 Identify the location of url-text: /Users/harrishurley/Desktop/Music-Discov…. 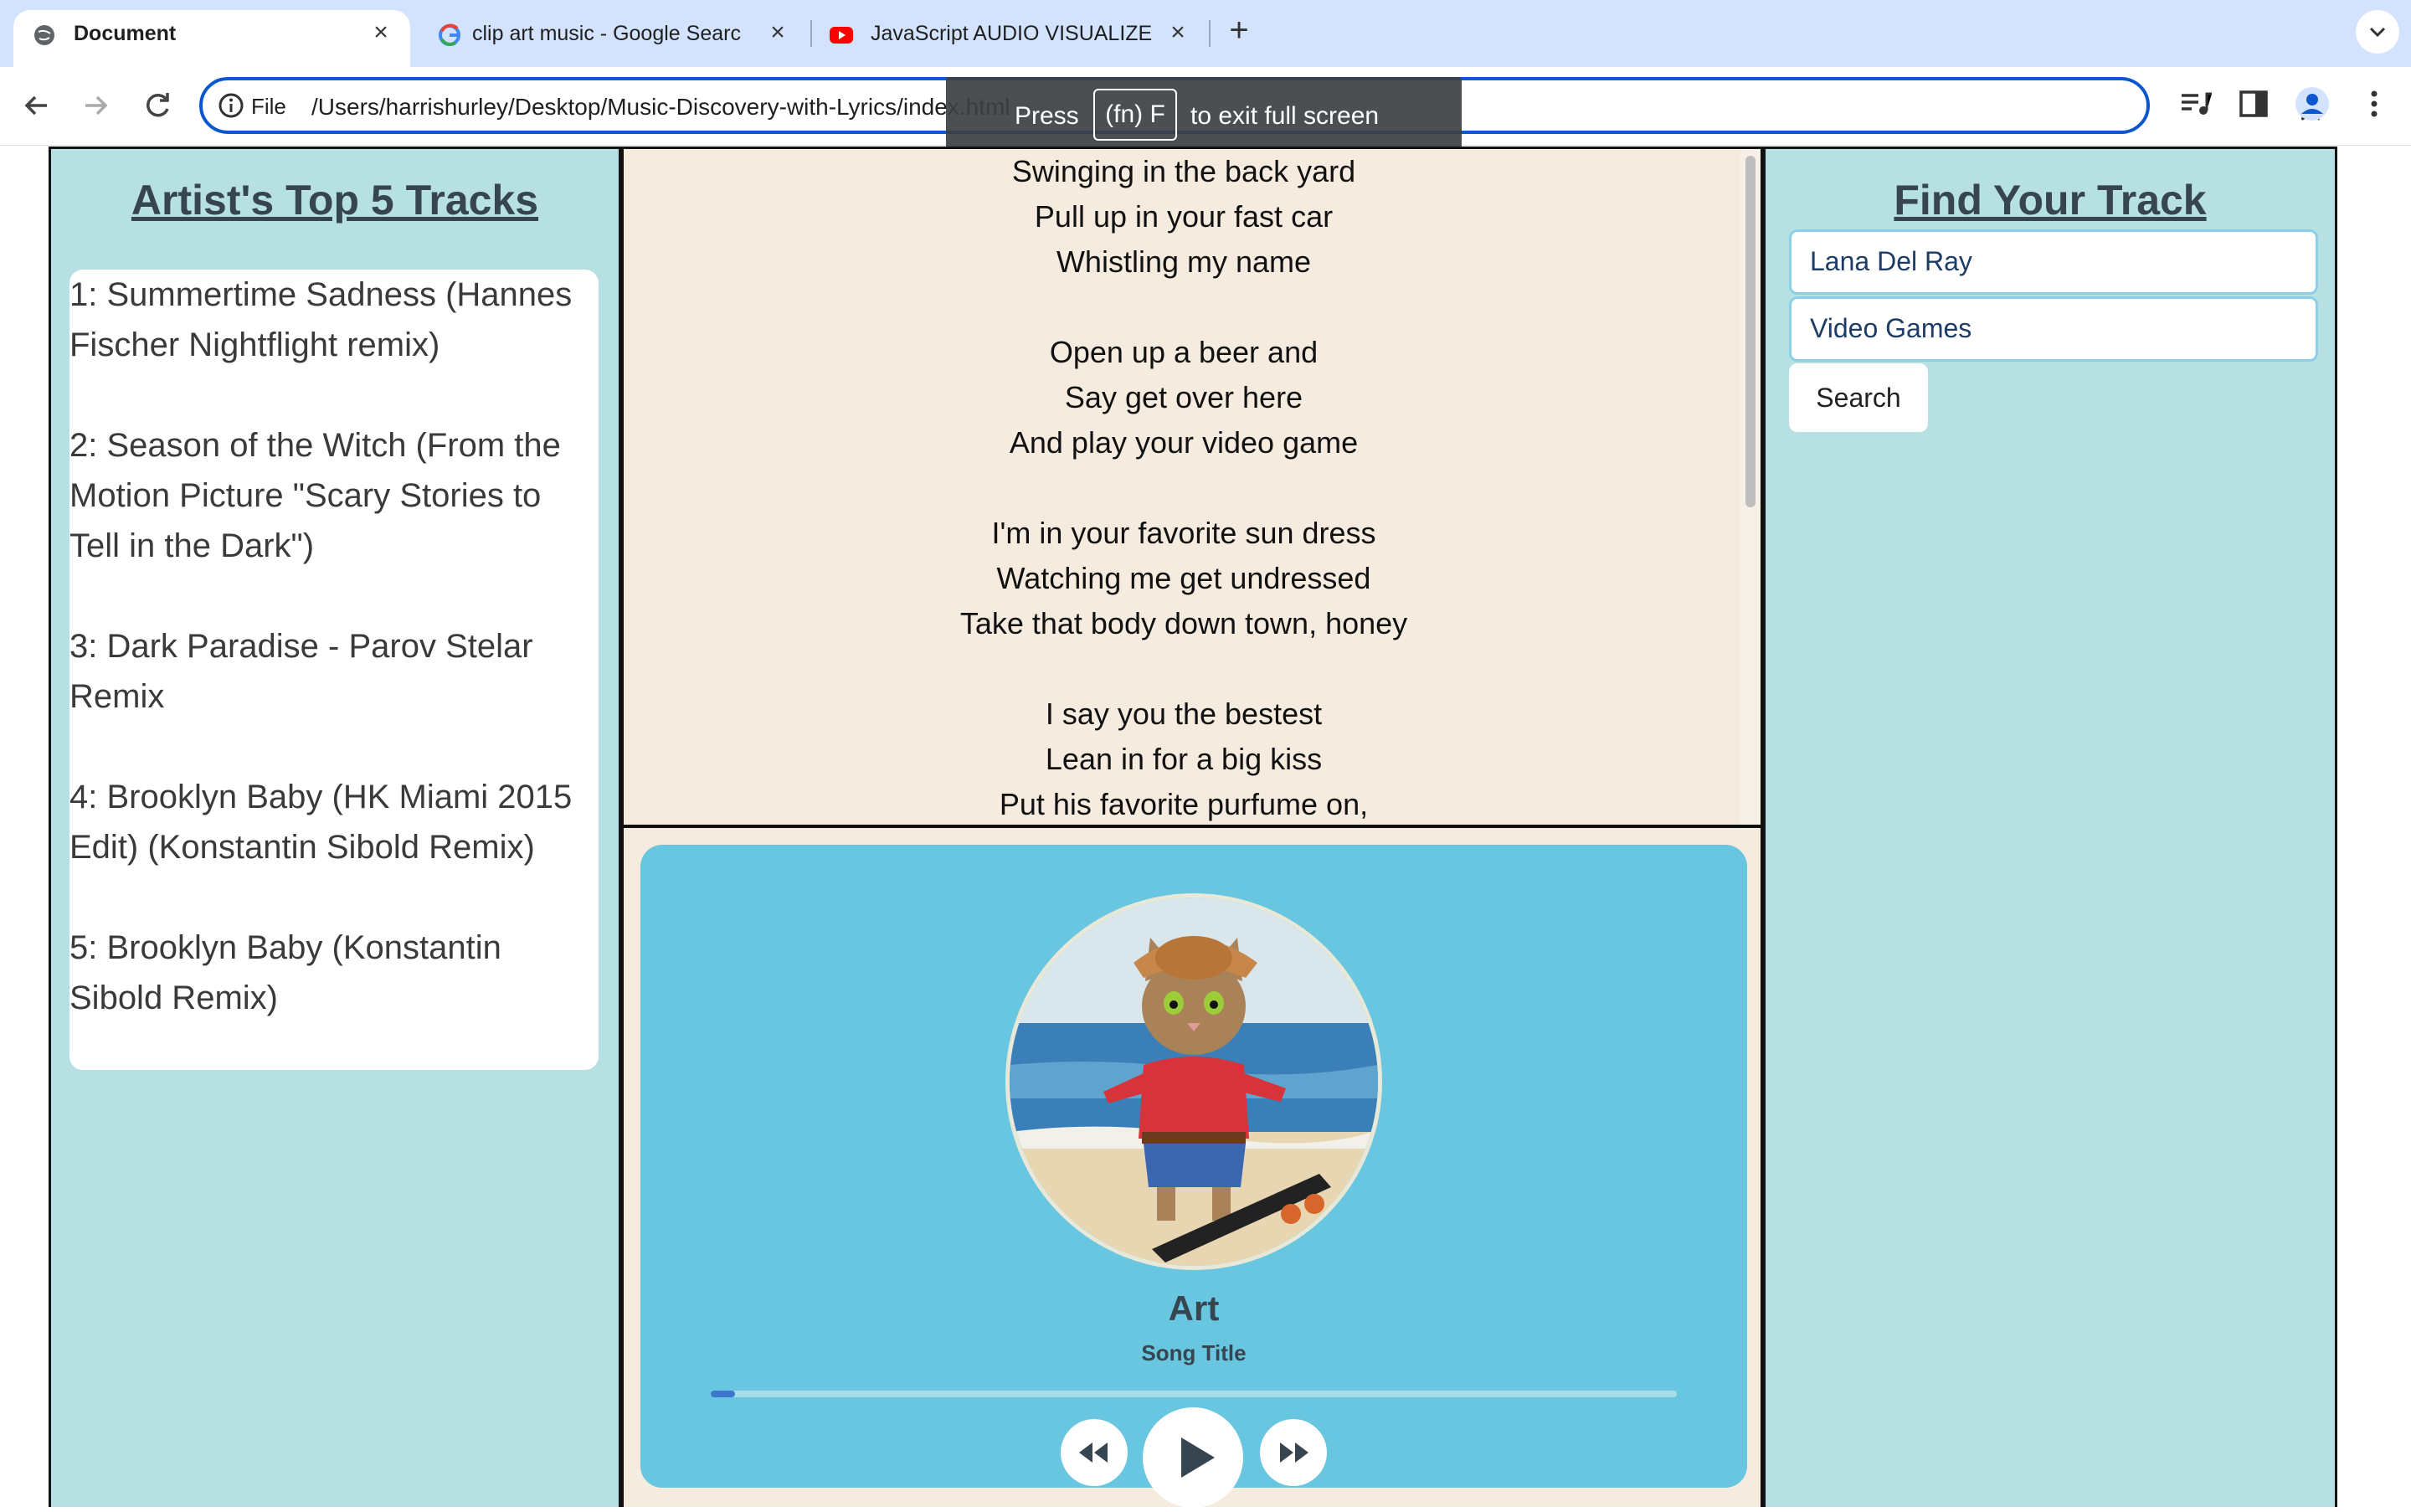
(660, 107).